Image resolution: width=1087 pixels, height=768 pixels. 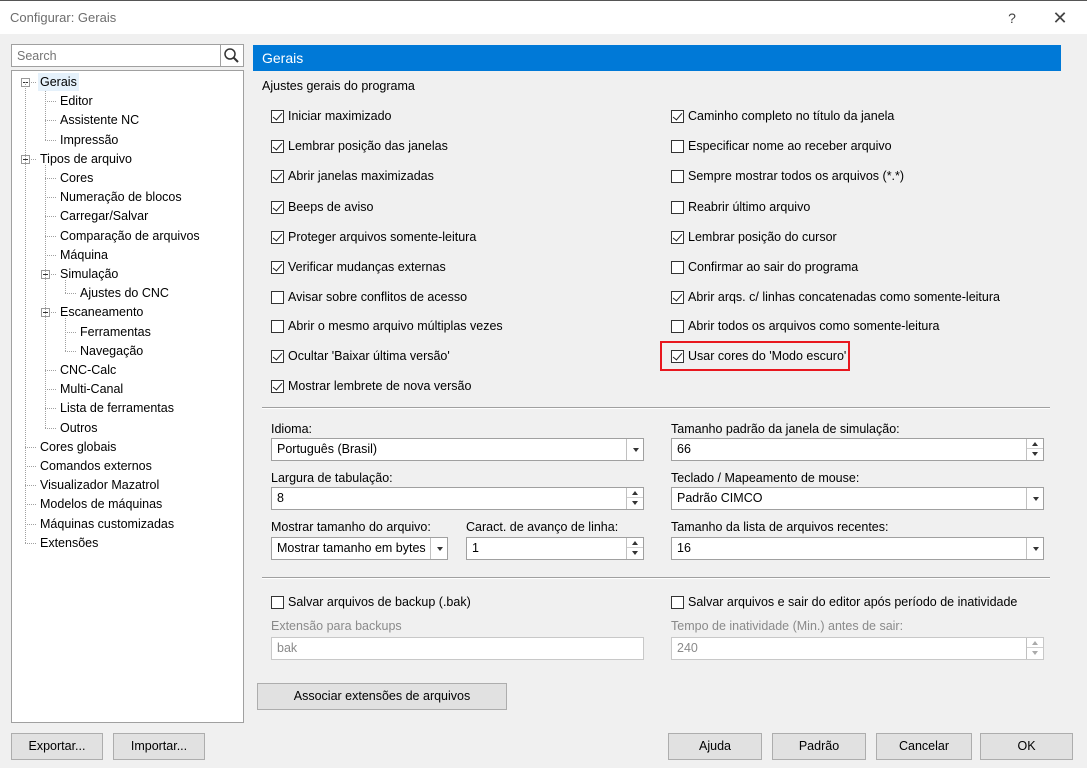 What do you see at coordinates (121, 197) in the screenshot?
I see `tree-item: Numeração de blocos` at bounding box center [121, 197].